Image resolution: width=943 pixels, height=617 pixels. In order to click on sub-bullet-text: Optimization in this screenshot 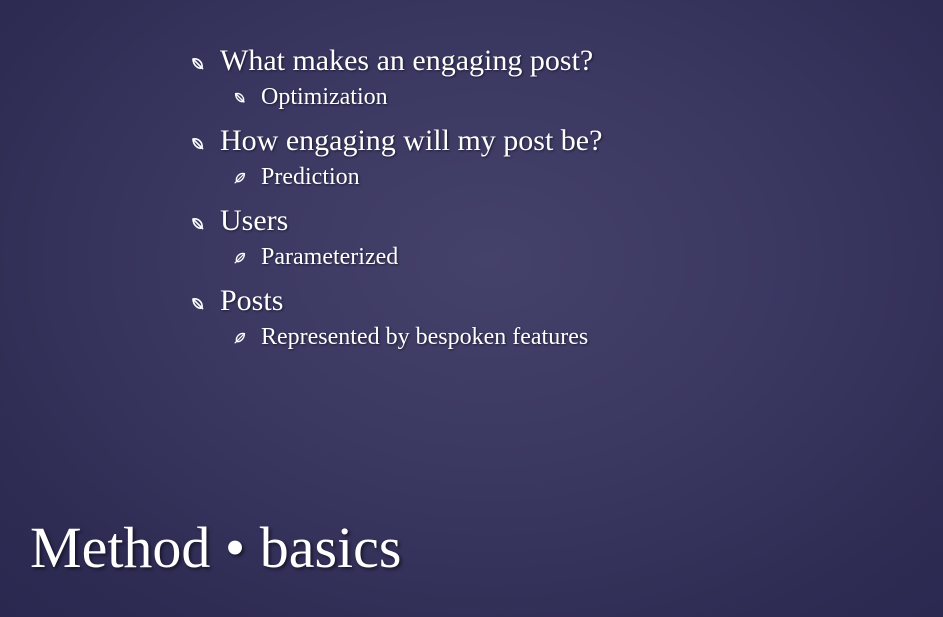, I will do `click(324, 97)`.